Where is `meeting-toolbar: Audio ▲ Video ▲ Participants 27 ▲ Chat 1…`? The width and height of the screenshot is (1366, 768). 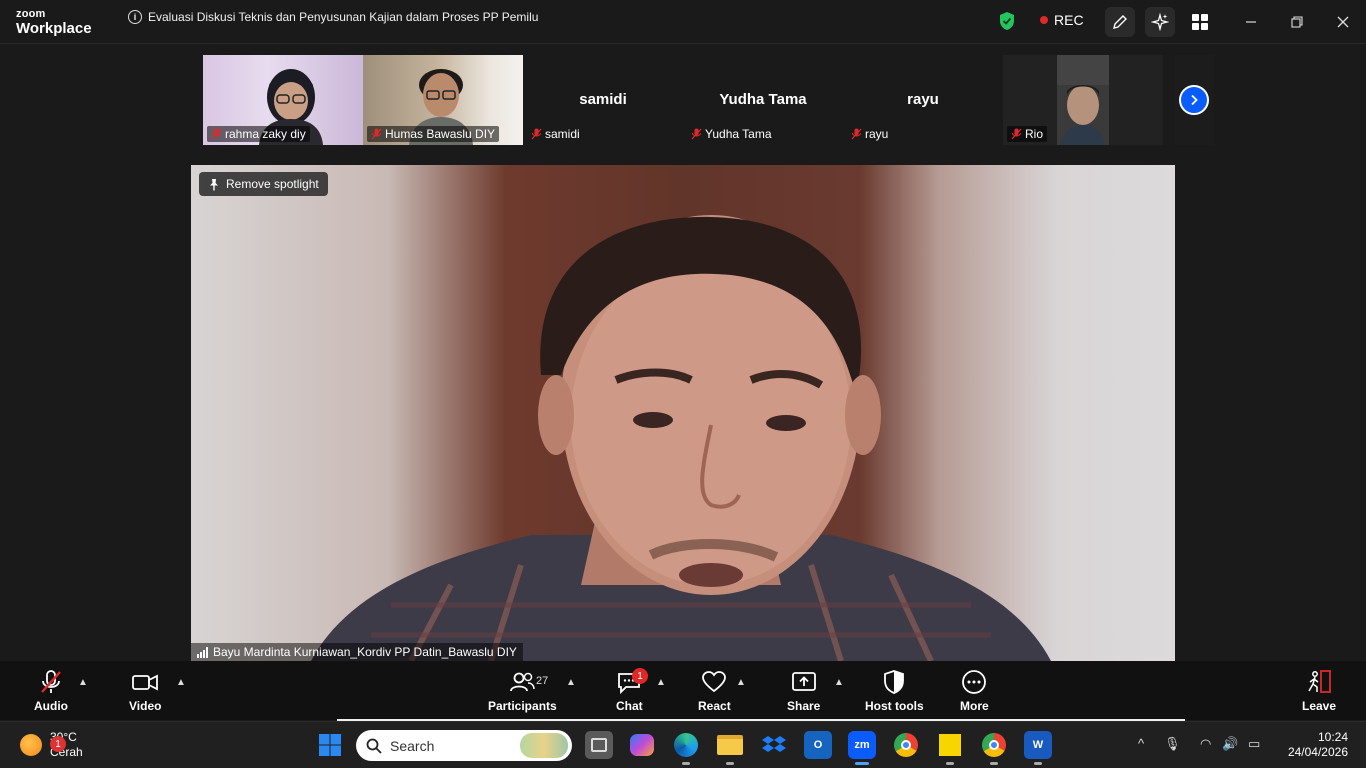
meeting-toolbar: Audio ▲ Video ▲ Participants 27 ▲ Chat 1… is located at coordinates (683, 690).